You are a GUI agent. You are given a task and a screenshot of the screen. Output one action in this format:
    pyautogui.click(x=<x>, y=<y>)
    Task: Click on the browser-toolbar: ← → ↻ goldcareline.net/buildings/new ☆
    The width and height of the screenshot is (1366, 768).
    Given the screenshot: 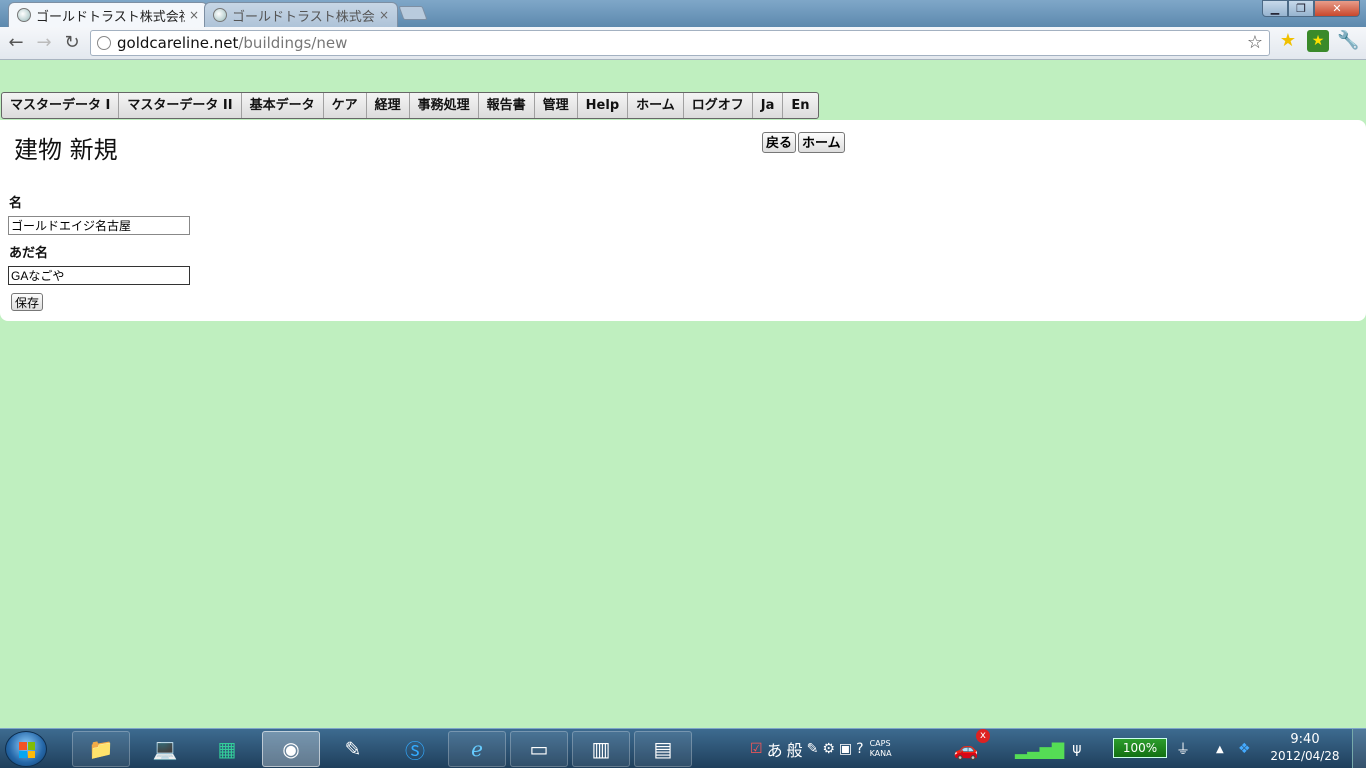 What is the action you would take?
    pyautogui.click(x=683, y=43)
    